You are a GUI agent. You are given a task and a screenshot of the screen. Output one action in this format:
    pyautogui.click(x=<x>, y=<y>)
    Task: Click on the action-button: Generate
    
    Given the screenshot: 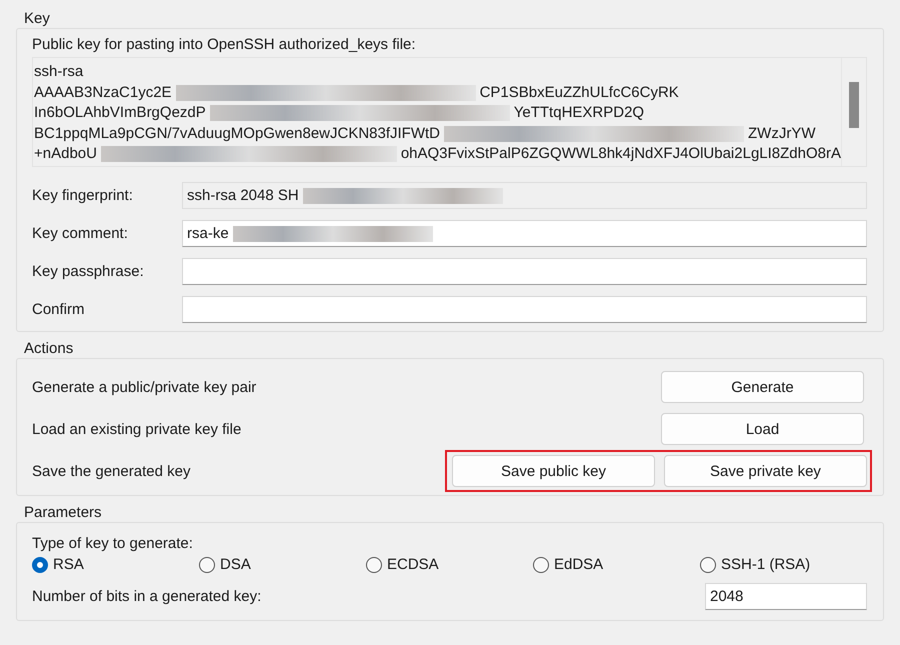 What is the action you would take?
    pyautogui.click(x=762, y=387)
    